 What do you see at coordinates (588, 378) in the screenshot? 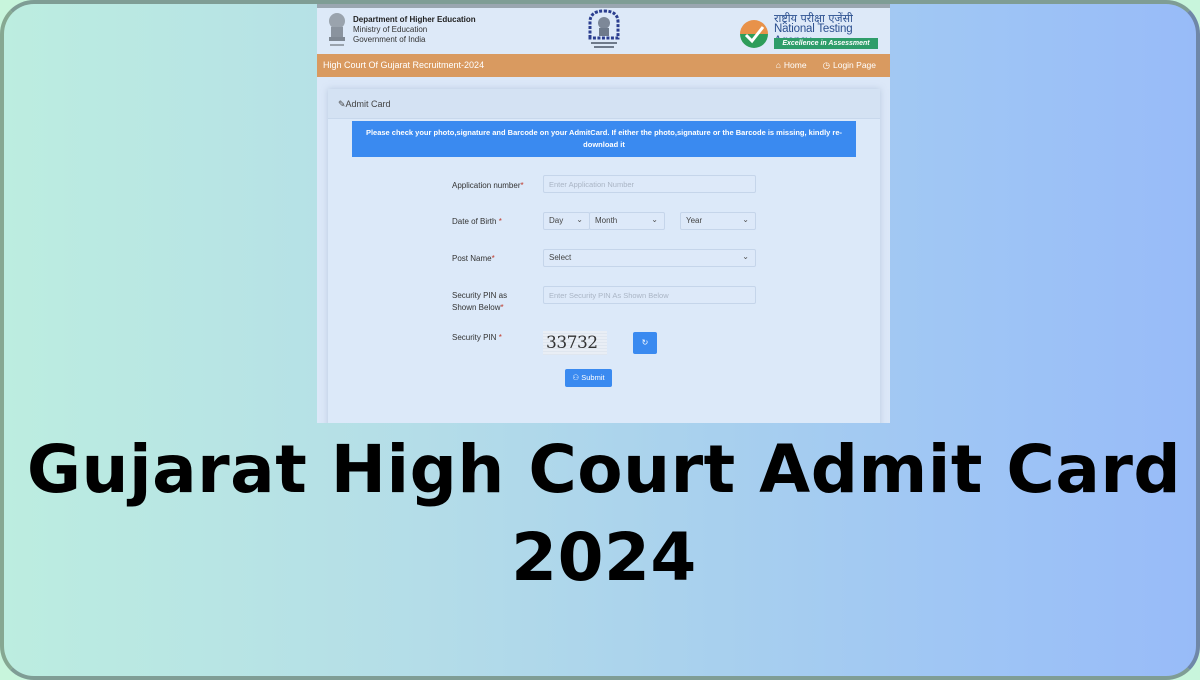
I see `submit-button: ⚇ Submit` at bounding box center [588, 378].